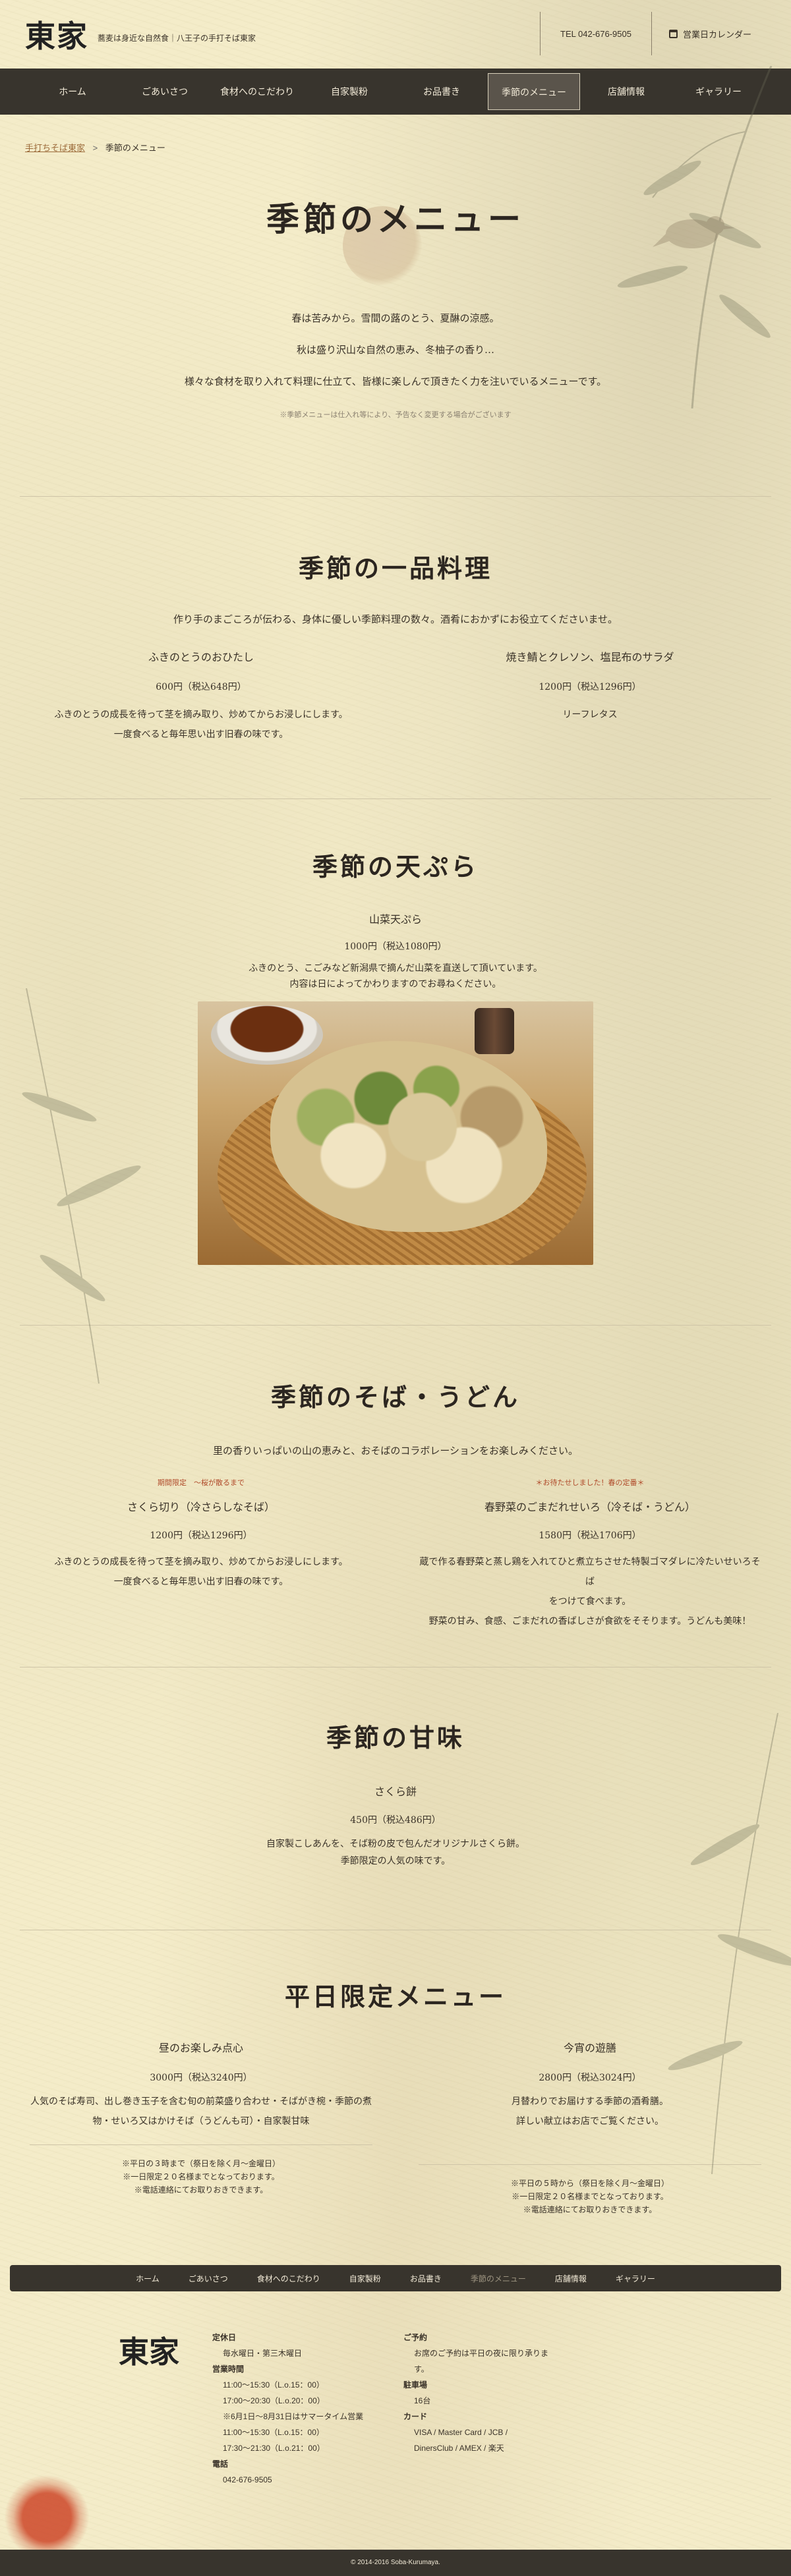 This screenshot has width=791, height=2576. Describe the element at coordinates (200, 2048) in the screenshot. I see `item-name: 昼のお楽しみ点心` at that location.